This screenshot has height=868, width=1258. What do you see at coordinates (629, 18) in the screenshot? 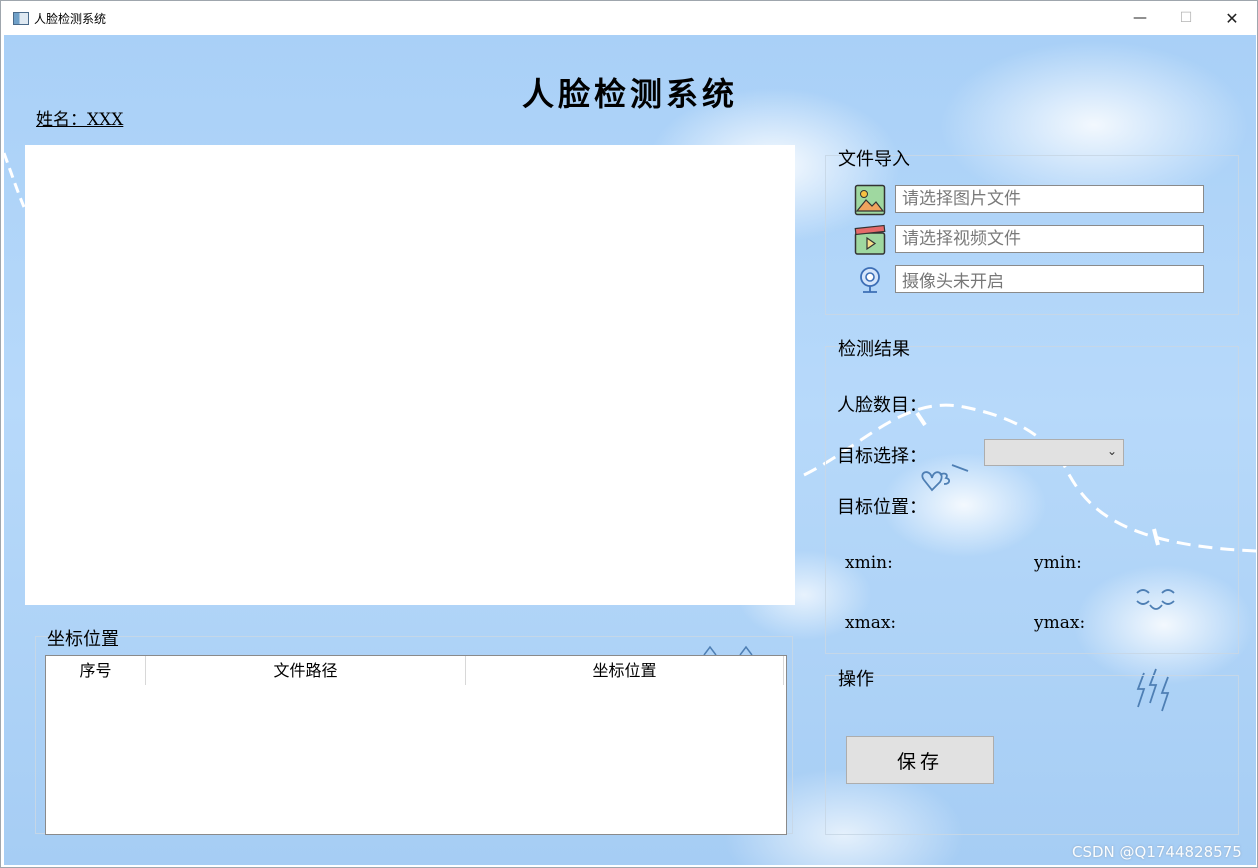
I see `title-bar: 人脸检测系统 — ☐ ✕` at bounding box center [629, 18].